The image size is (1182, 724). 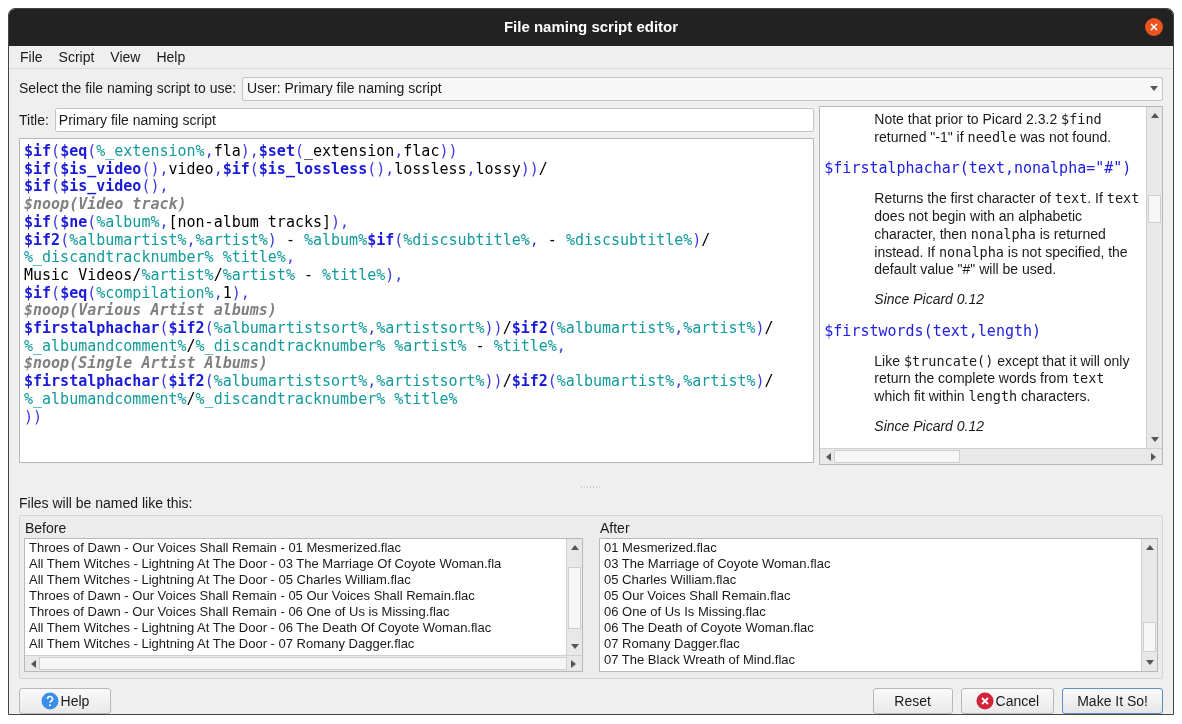 I want to click on file-name: All Them Witches - Lightning At The Door - 07 Romany Dagger.flac, so click(x=222, y=644).